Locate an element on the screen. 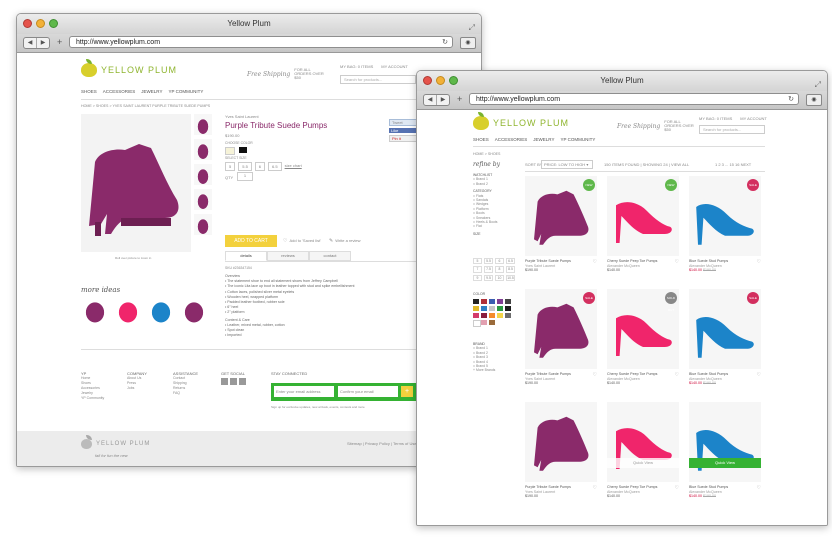  subscribe-button: + is located at coordinates (407, 391).